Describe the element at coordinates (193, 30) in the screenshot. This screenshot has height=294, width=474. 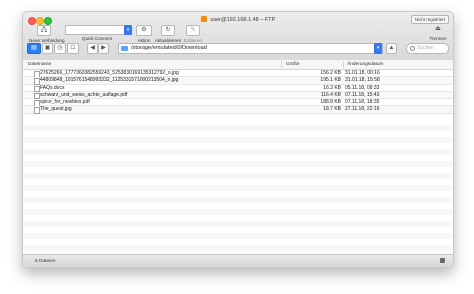
I see `edit-icon: ✎` at that location.